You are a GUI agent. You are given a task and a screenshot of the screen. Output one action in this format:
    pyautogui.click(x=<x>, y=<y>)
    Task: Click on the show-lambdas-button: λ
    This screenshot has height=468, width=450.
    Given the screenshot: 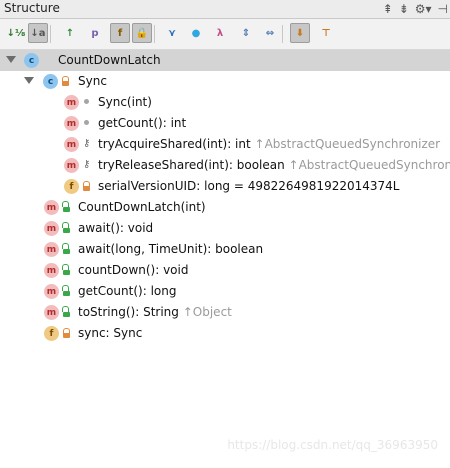 What is the action you would take?
    pyautogui.click(x=220, y=33)
    